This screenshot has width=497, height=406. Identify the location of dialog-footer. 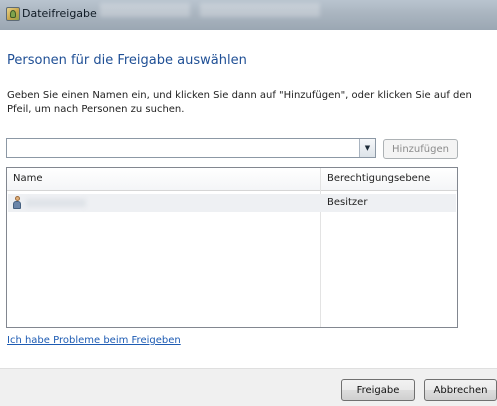
(248, 387).